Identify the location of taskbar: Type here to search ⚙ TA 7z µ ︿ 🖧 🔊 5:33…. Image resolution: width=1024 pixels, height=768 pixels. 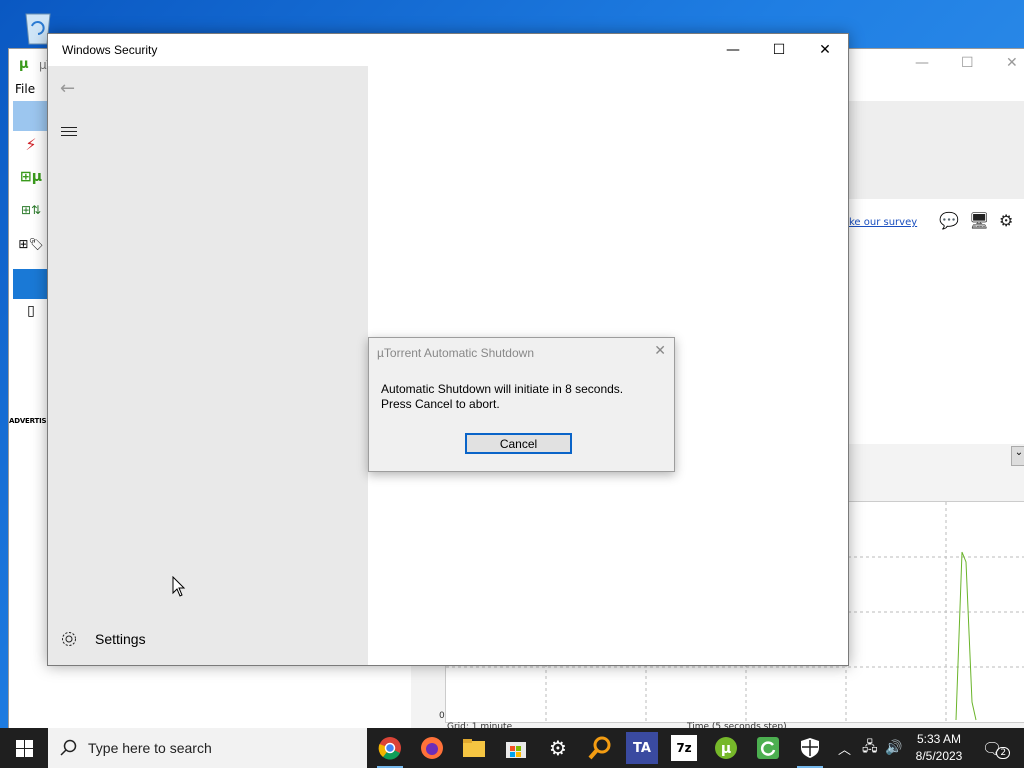
(512, 748).